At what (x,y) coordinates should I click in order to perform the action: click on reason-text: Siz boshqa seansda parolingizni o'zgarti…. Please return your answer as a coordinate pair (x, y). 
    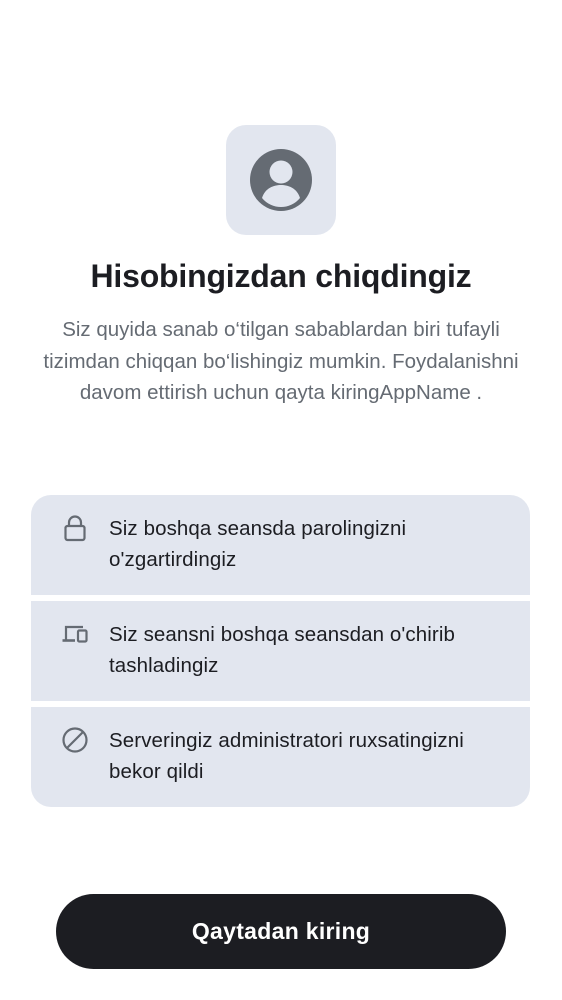
    Looking at the image, I should click on (258, 544).